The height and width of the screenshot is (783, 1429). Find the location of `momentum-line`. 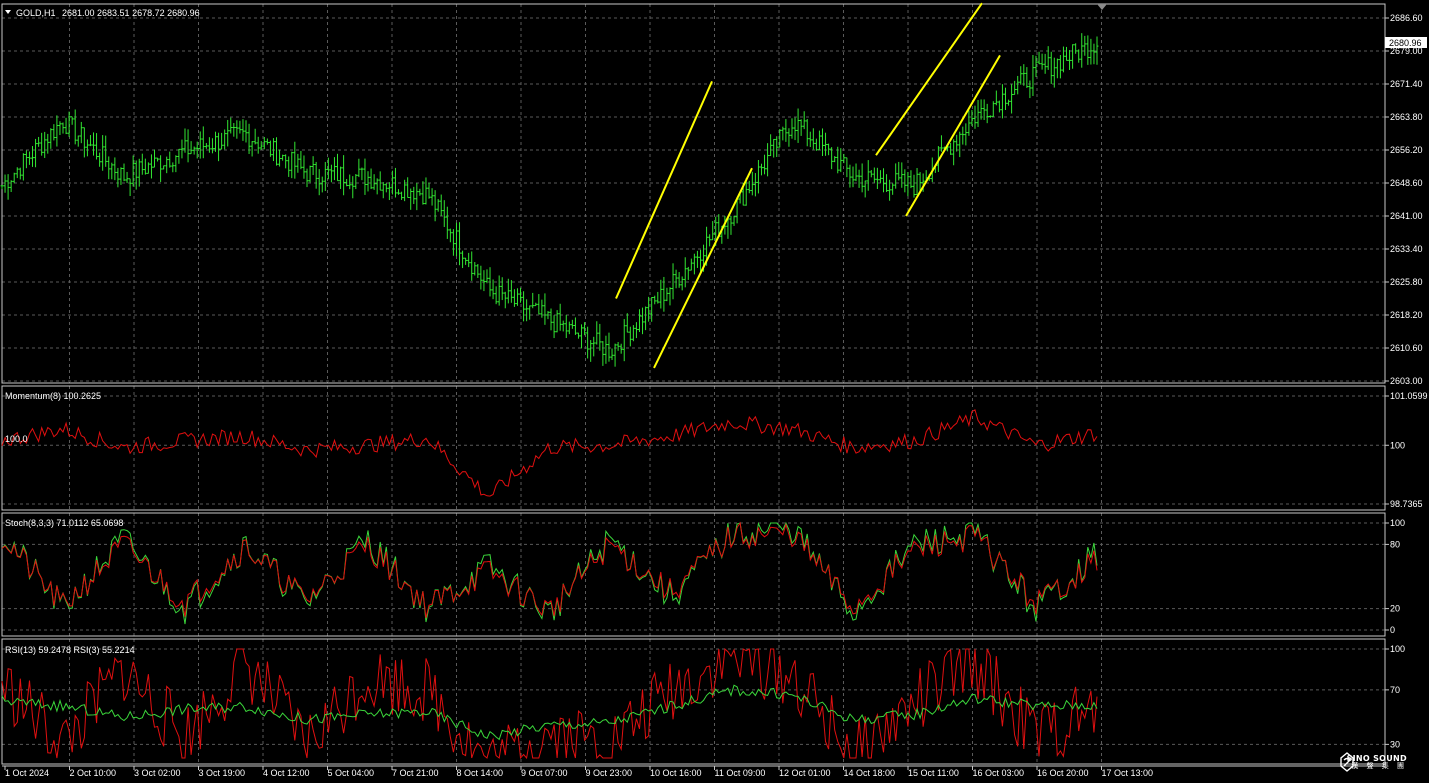

momentum-line is located at coordinates (549, 453).